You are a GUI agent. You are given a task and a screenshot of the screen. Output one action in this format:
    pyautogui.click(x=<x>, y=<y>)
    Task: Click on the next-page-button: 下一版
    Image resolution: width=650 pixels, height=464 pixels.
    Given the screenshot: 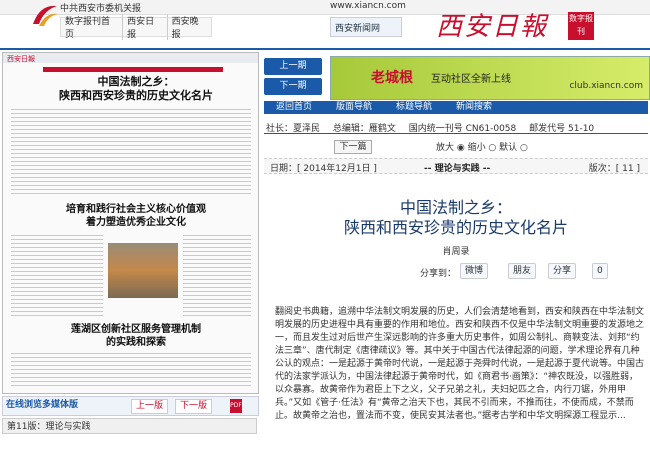 What is the action you would take?
    pyautogui.click(x=194, y=406)
    